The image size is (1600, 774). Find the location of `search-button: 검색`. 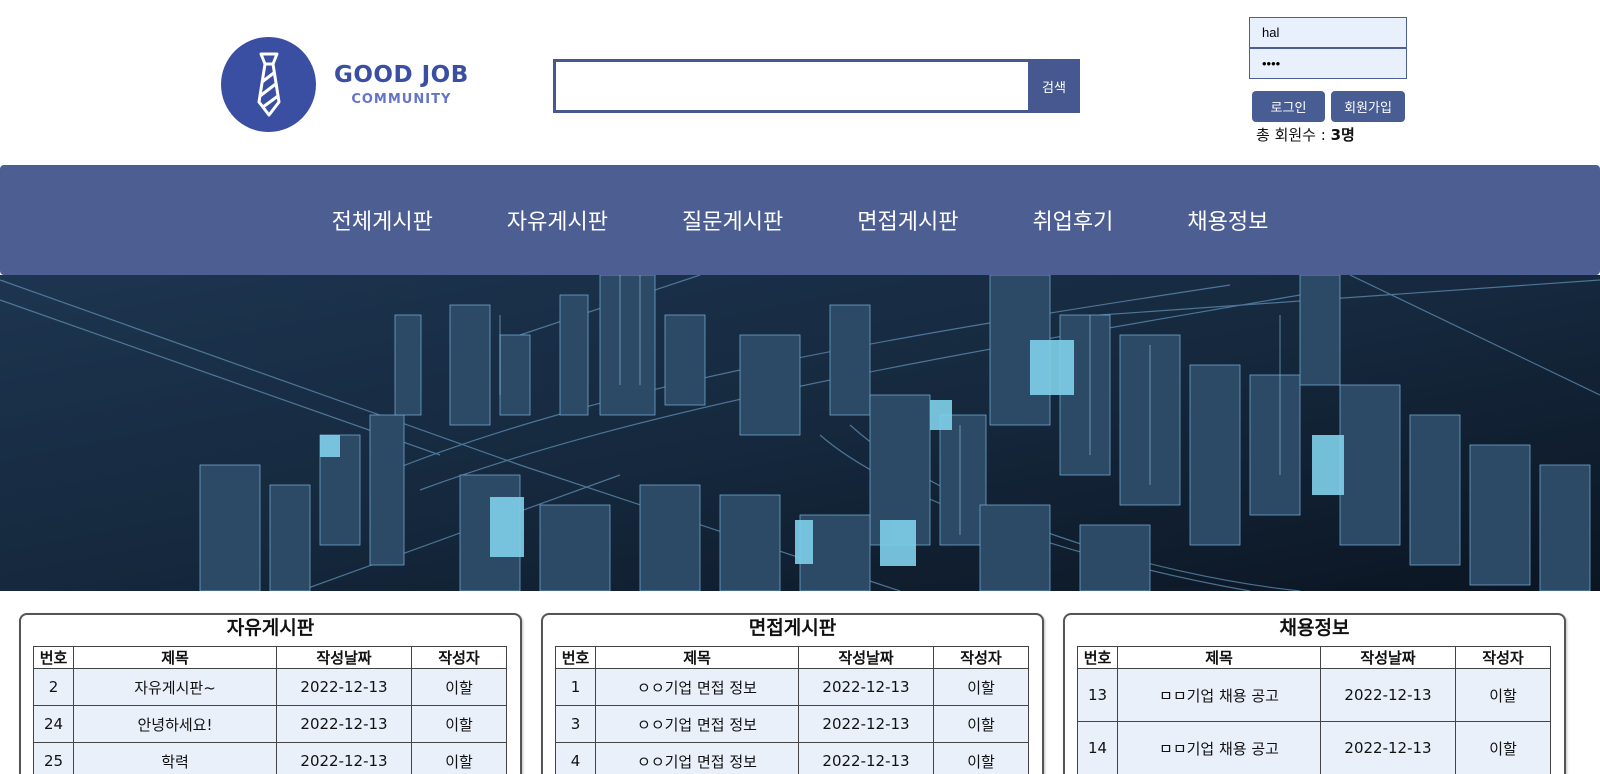

search-button: 검색 is located at coordinates (1054, 86).